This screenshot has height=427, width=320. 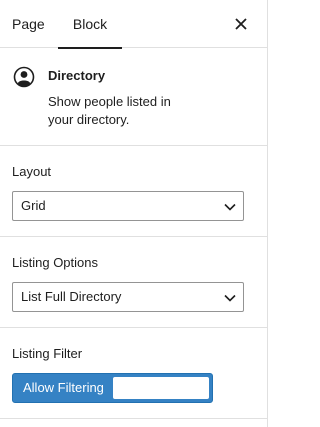 What do you see at coordinates (33, 205) in the screenshot?
I see `layout-select-value: Grid` at bounding box center [33, 205].